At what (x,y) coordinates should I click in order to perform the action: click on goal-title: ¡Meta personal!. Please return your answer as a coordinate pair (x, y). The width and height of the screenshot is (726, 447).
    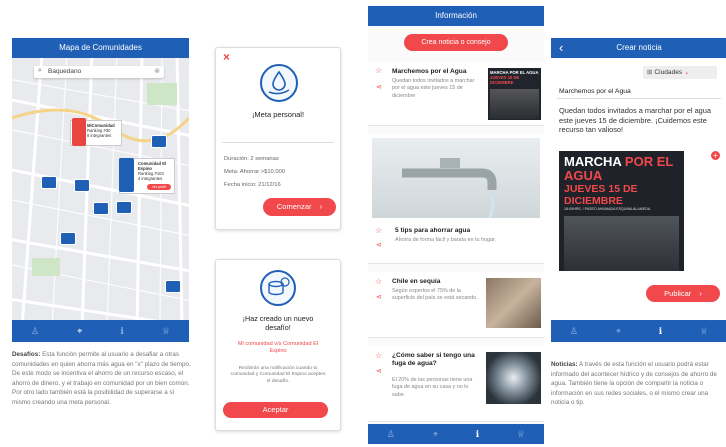
    Looking at the image, I should click on (278, 114).